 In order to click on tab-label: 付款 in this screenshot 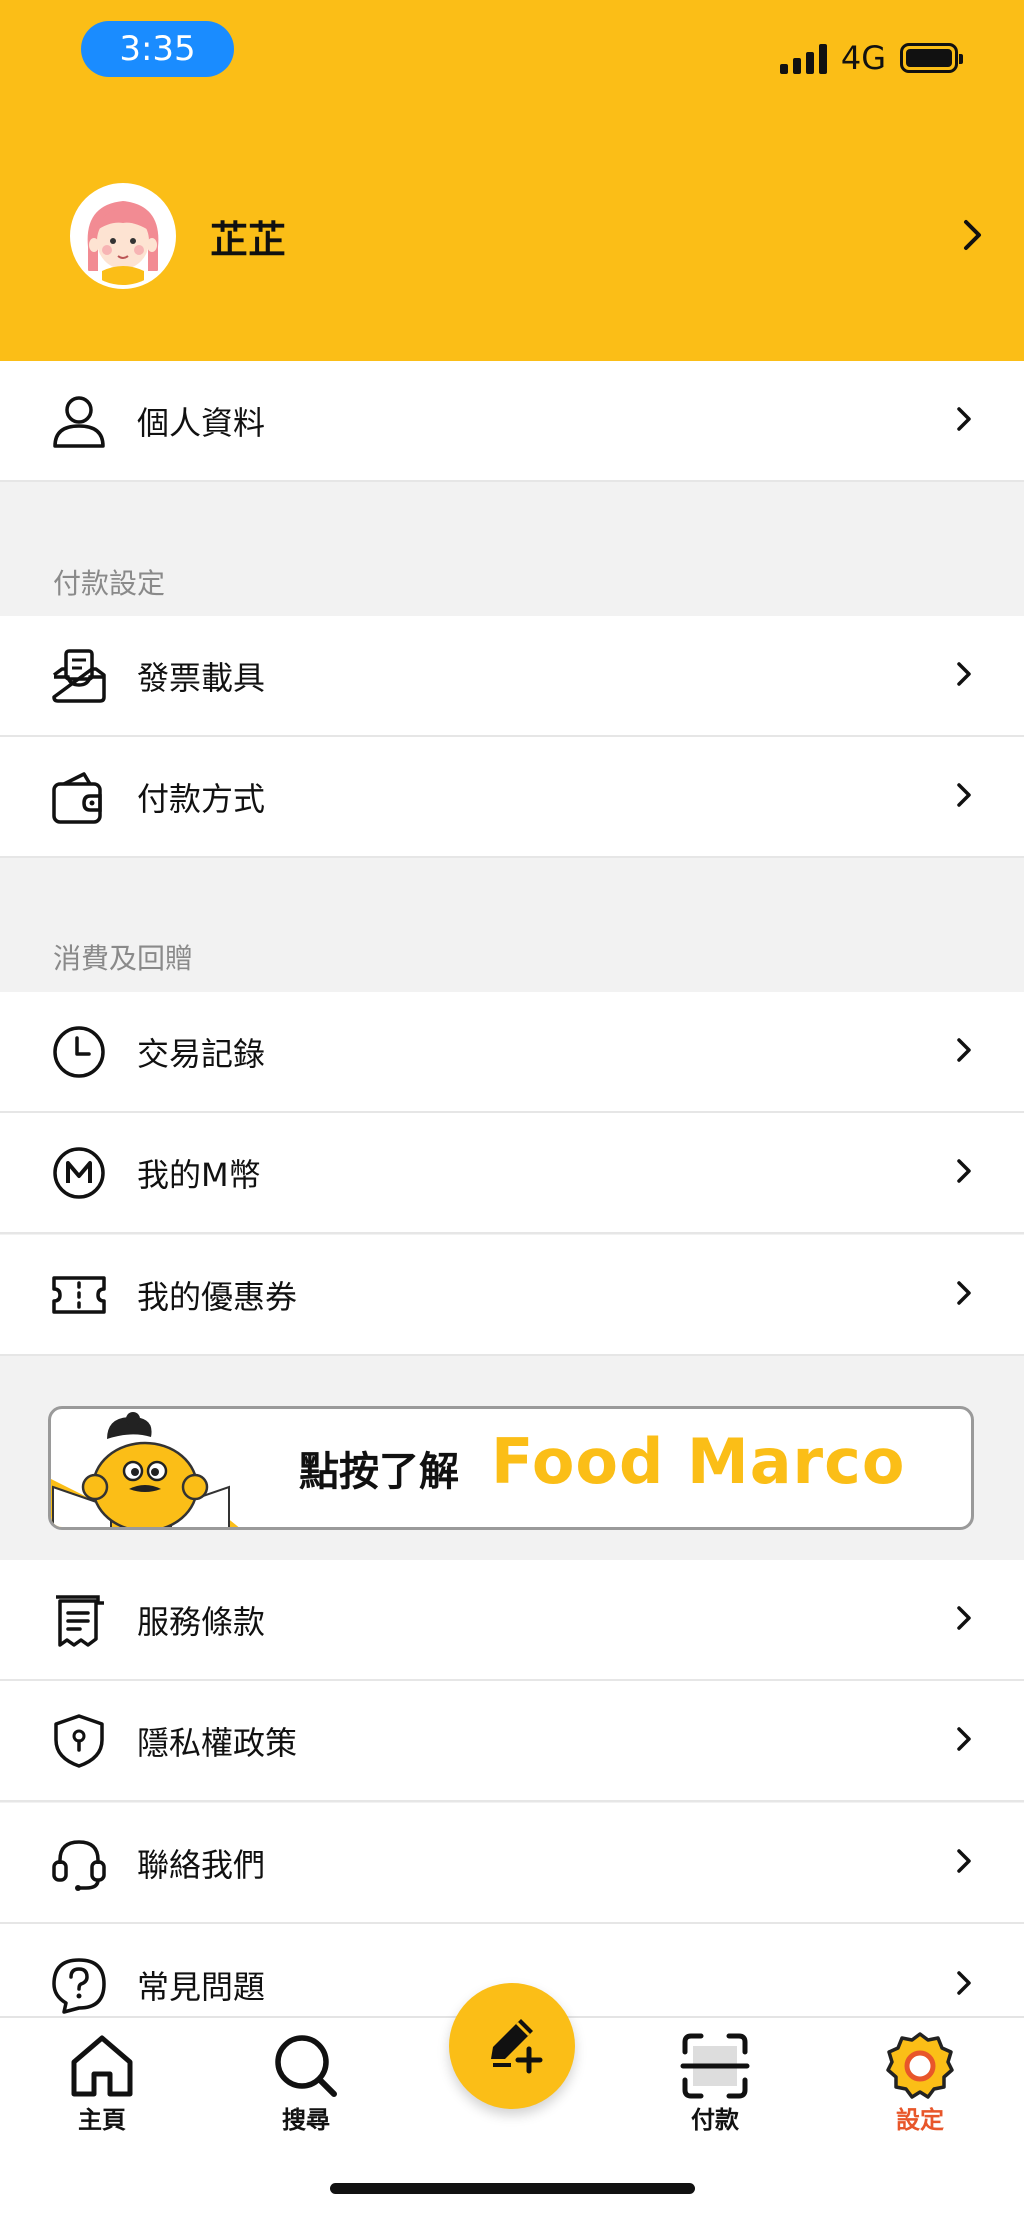, I will do `click(715, 2120)`.